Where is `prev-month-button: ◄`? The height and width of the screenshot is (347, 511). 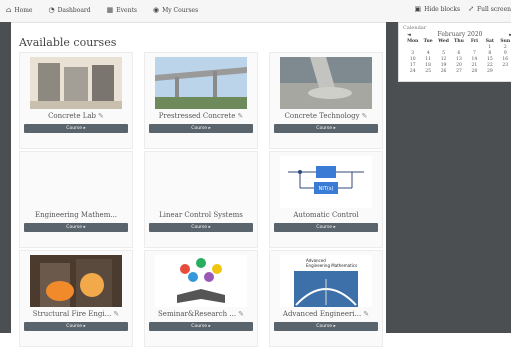
prev-month-button: ◄ is located at coordinates (409, 35).